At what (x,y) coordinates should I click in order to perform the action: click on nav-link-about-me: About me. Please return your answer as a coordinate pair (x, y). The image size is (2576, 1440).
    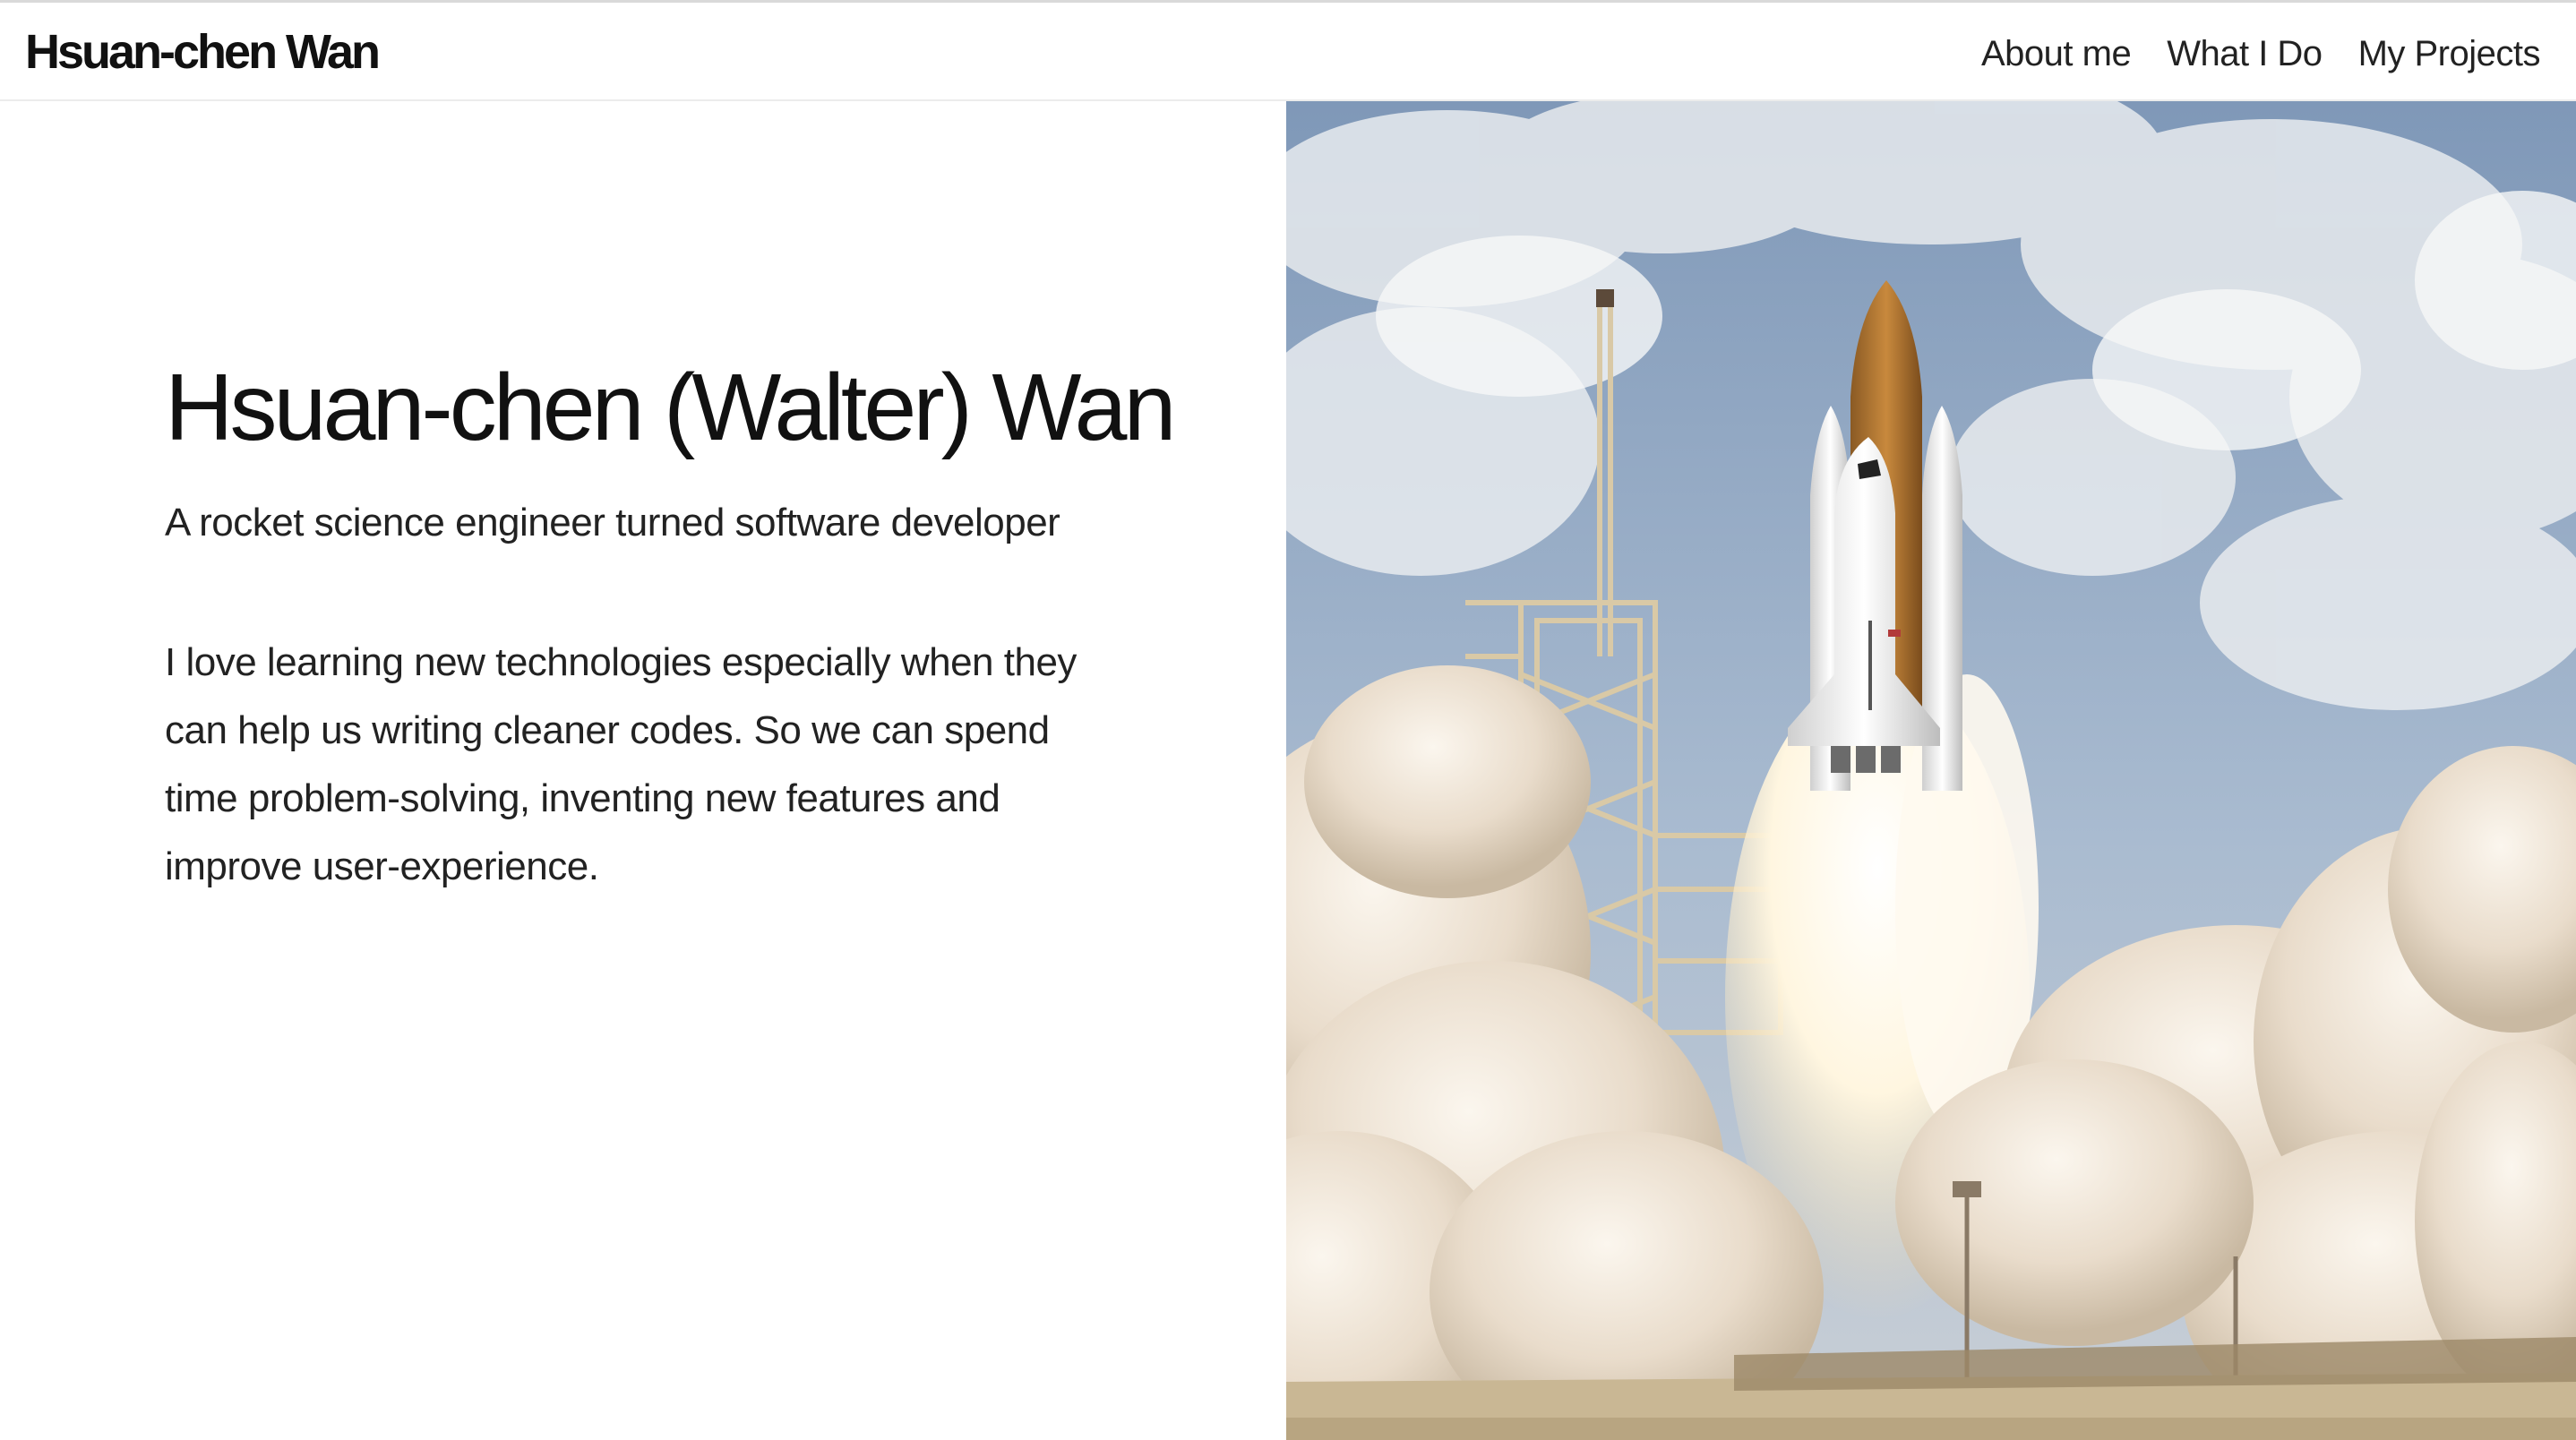
    Looking at the image, I should click on (2056, 54).